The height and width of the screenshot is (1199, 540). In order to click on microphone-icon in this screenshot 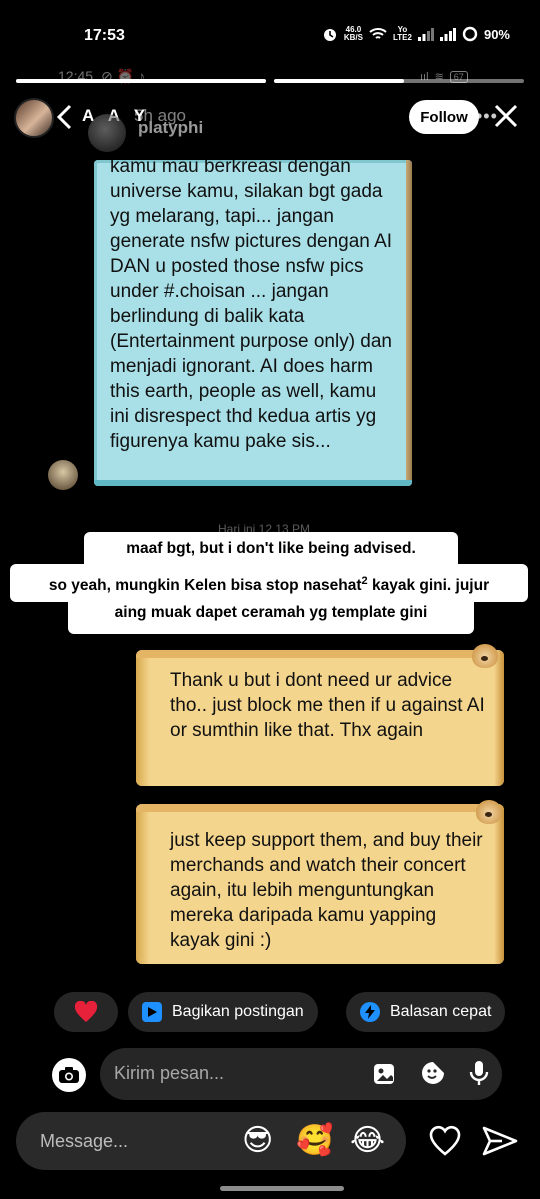, I will do `click(479, 1073)`.